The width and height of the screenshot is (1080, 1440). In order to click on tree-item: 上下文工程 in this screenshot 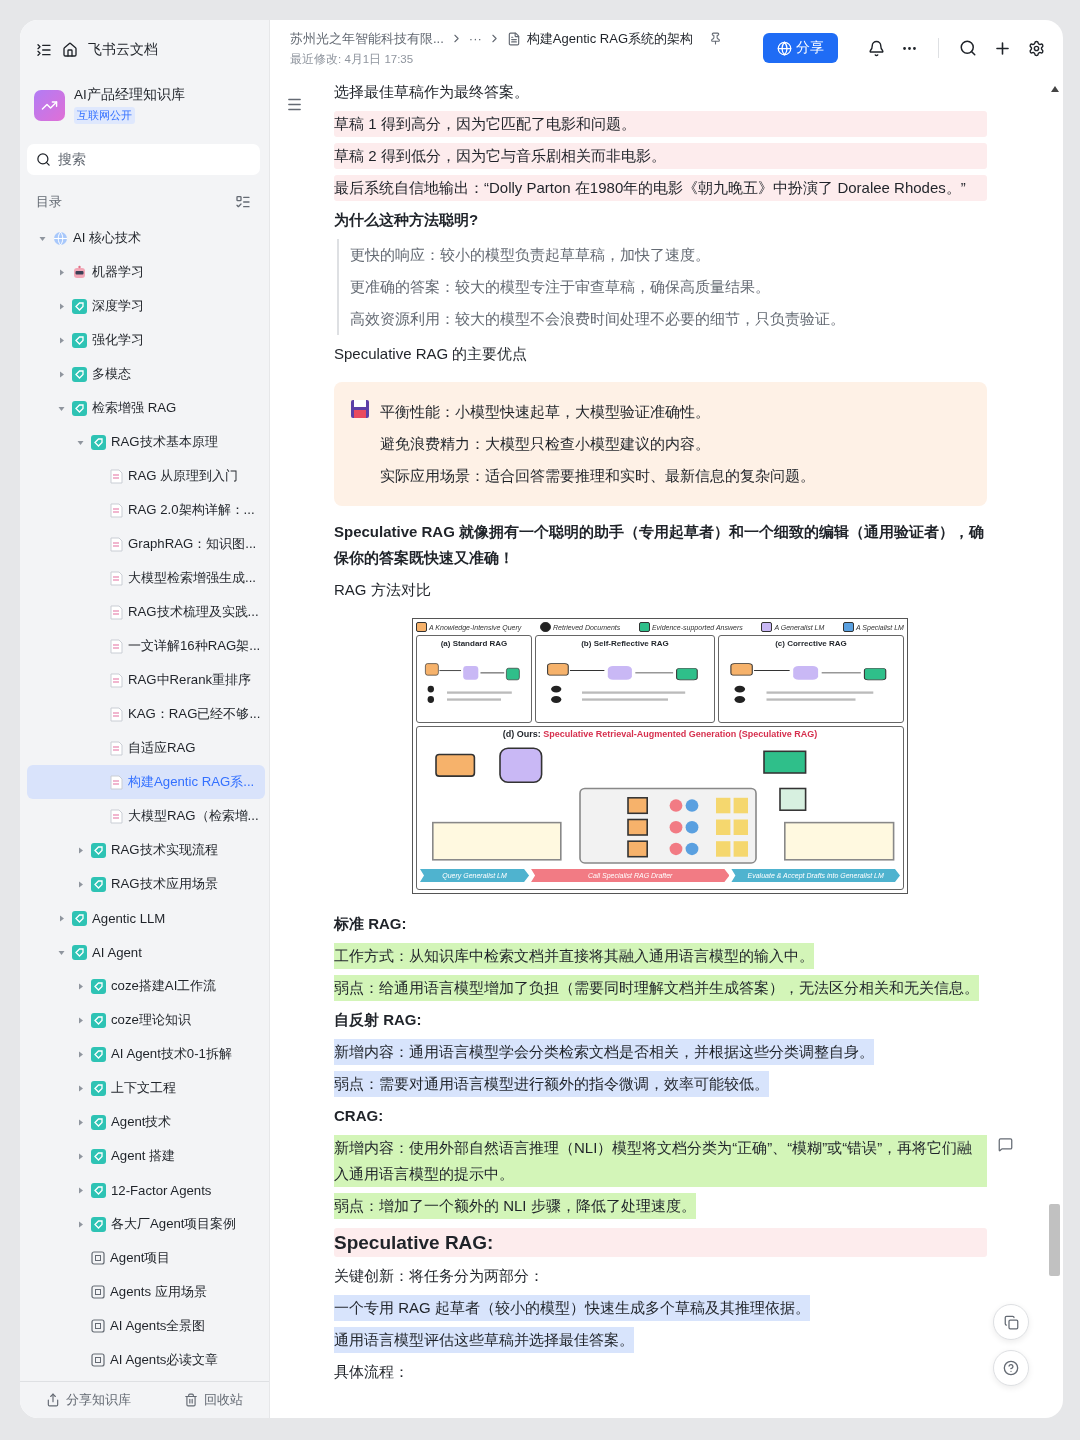, I will do `click(146, 1088)`.